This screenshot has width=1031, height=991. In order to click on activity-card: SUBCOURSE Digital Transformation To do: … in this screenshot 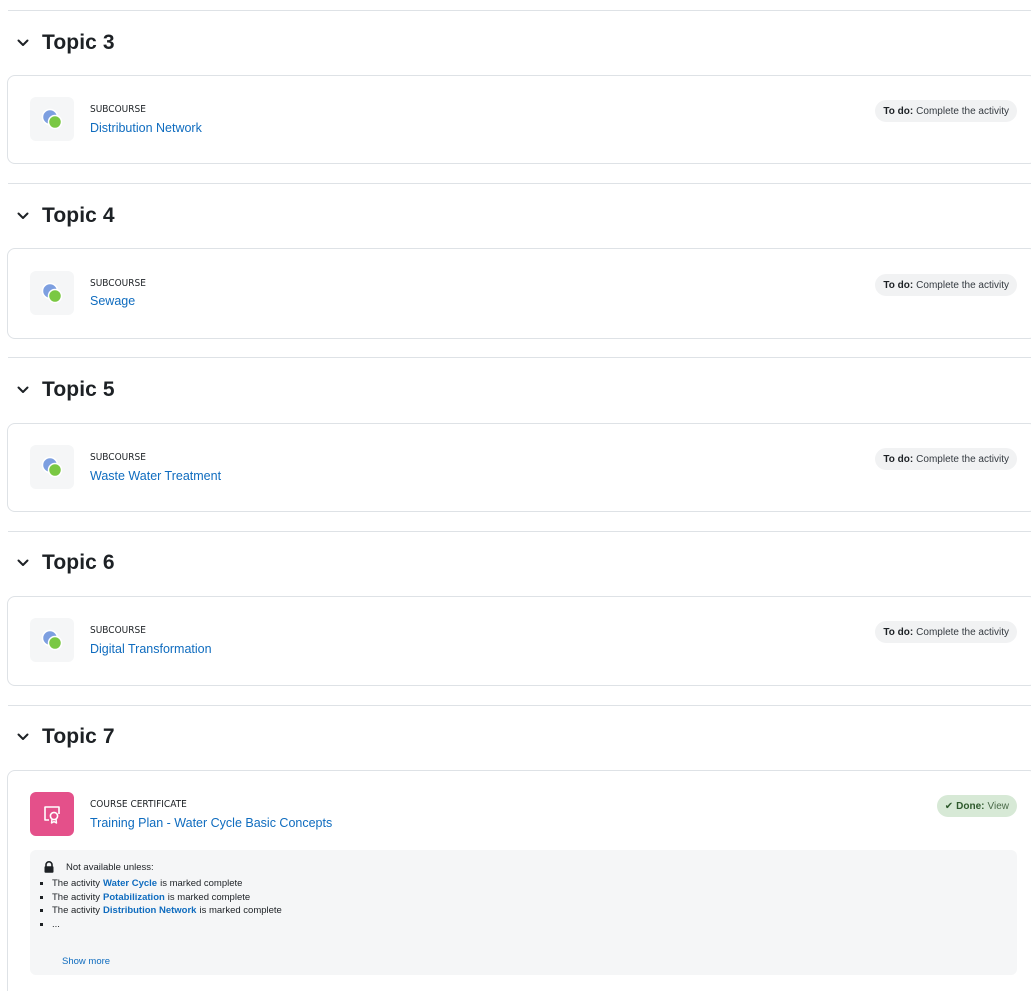, I will do `click(519, 641)`.